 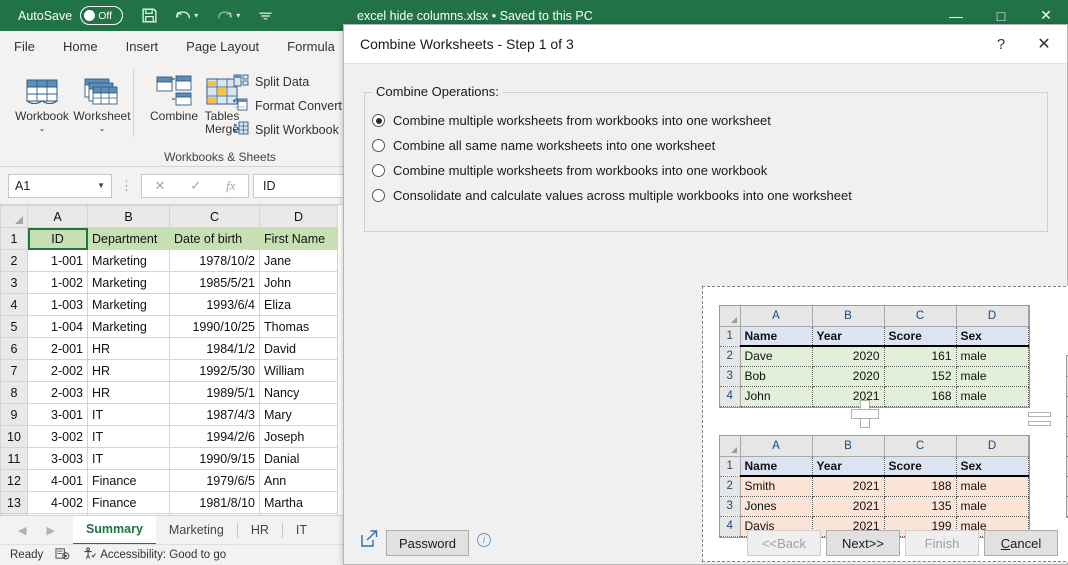 What do you see at coordinates (71, 15) in the screenshot?
I see `autosave-control: AutoSave Off` at bounding box center [71, 15].